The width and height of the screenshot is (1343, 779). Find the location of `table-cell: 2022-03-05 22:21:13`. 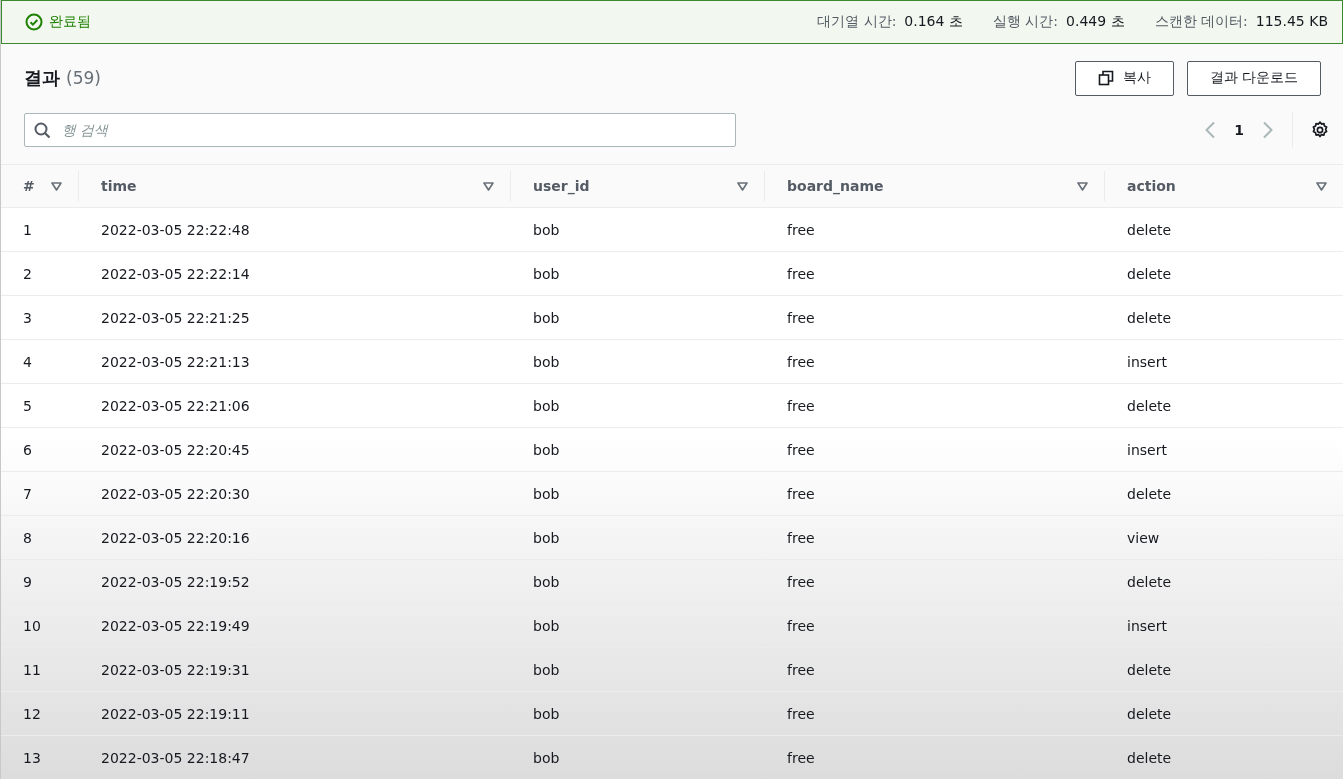

table-cell: 2022-03-05 22:21:13 is located at coordinates (175, 361).